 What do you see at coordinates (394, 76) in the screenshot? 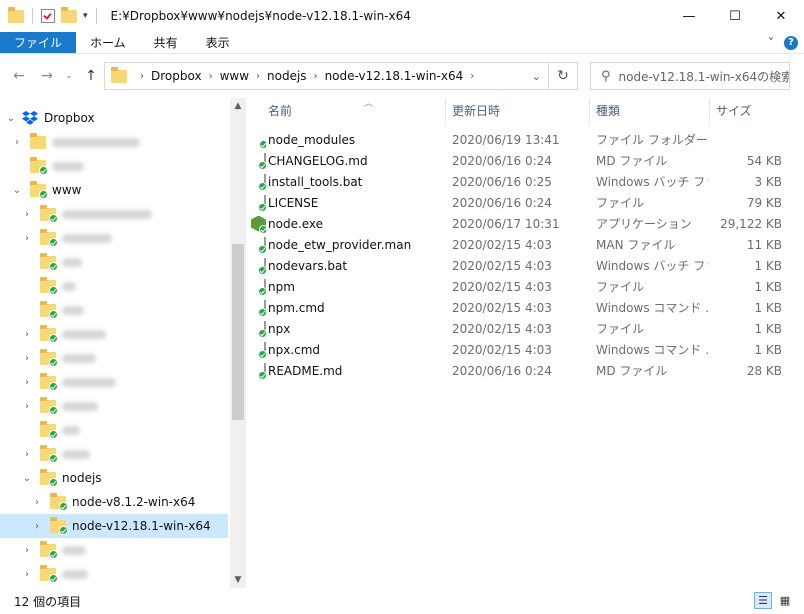
I see `breadcrumb-current: node-v12.18.1-win-x64` at bounding box center [394, 76].